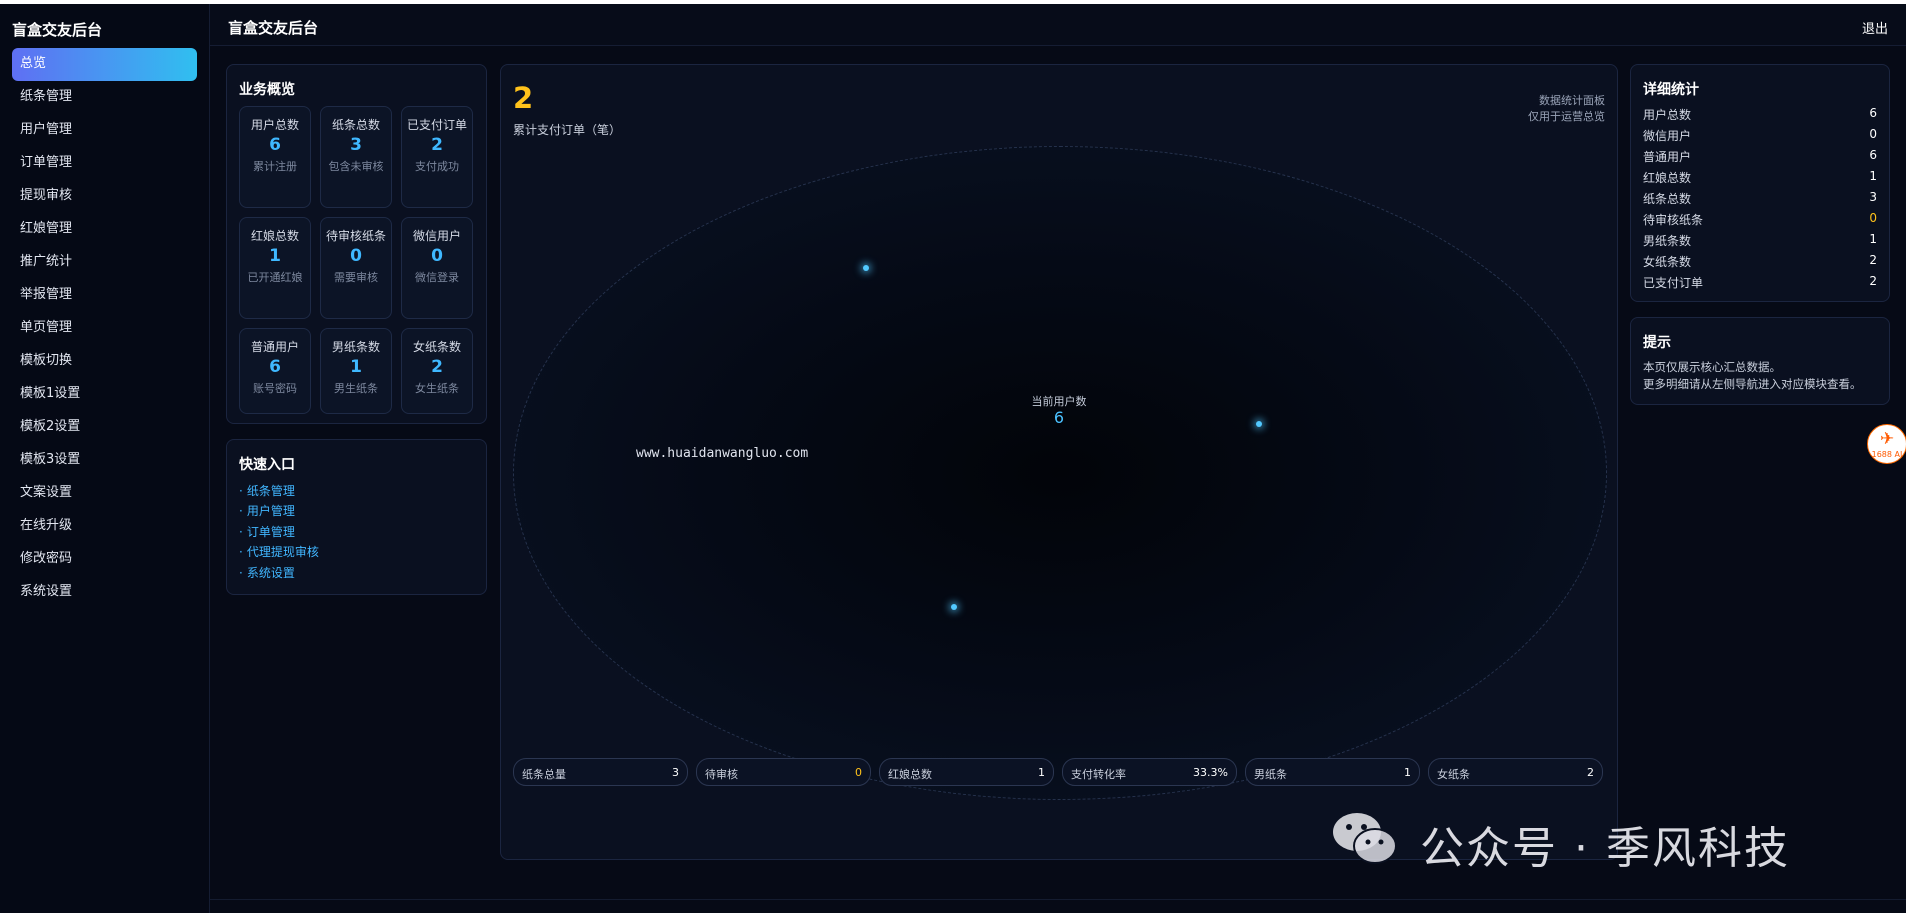 Image resolution: width=1906 pixels, height=913 pixels. I want to click on stat-value: 0, so click(1873, 134).